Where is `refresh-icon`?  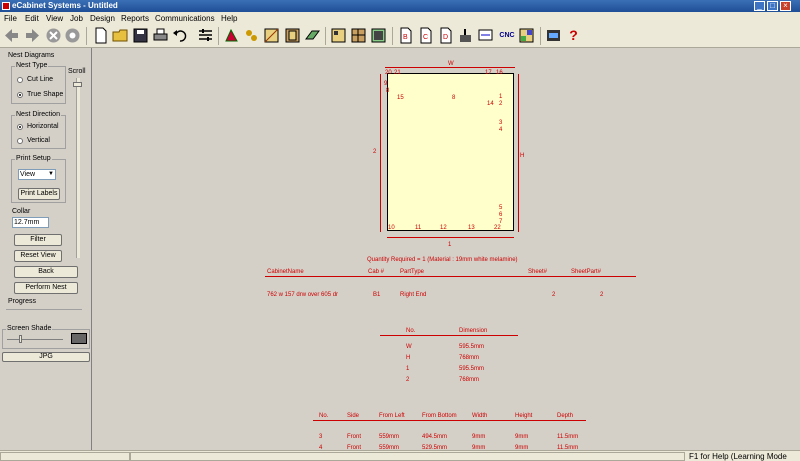 refresh-icon is located at coordinates (72, 35).